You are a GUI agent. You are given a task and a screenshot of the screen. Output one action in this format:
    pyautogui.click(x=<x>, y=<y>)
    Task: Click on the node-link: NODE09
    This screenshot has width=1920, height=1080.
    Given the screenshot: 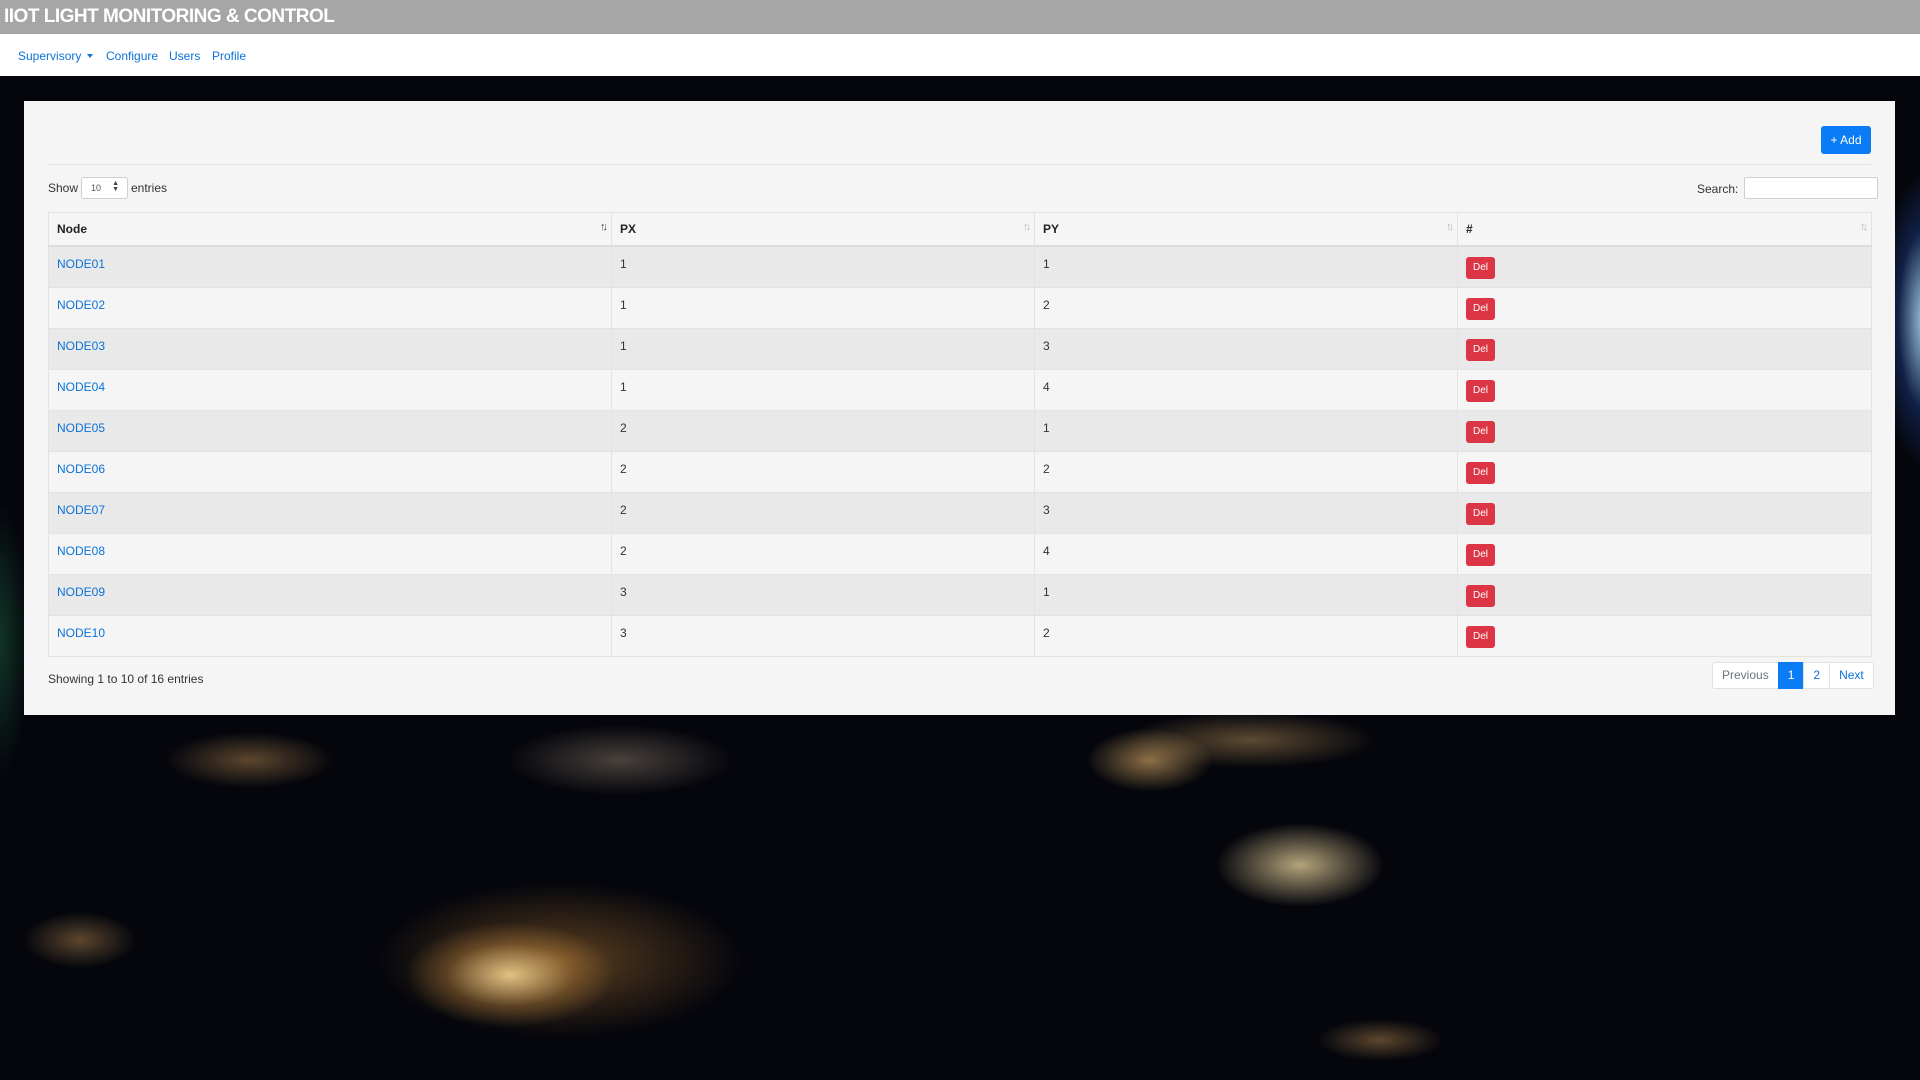 What is the action you would take?
    pyautogui.click(x=81, y=592)
    